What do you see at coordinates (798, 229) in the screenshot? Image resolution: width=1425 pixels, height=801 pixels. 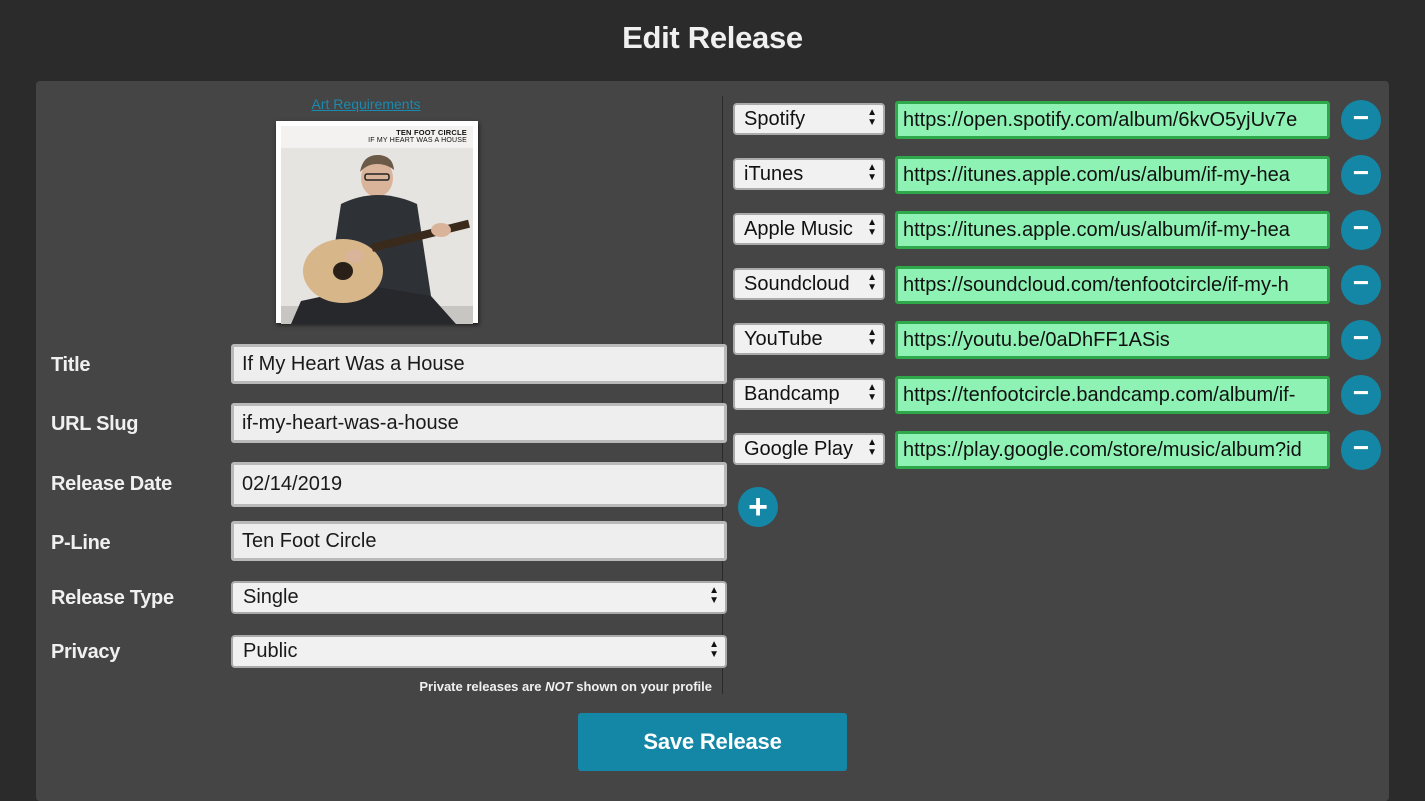 I see `service-value: Apple Music` at bounding box center [798, 229].